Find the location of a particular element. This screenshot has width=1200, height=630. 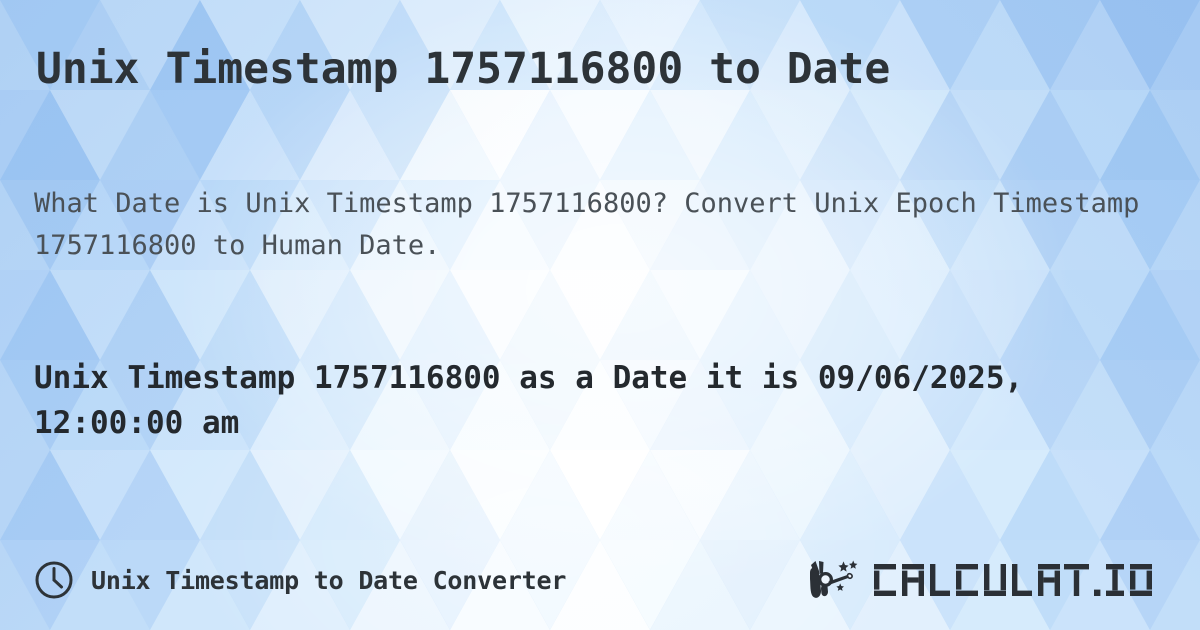

clock-icon is located at coordinates (54, 580).